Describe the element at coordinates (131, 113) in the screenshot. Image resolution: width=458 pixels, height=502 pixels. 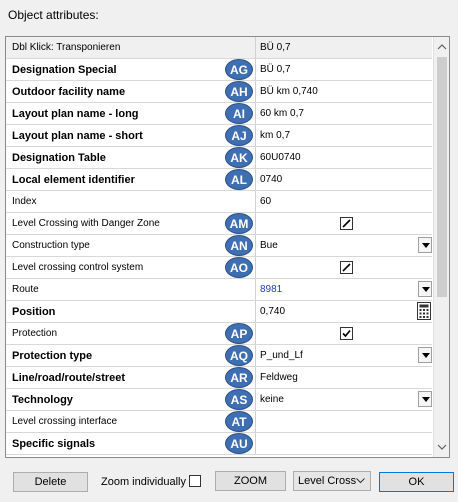
I see `attribute-label: Layout plan name - long` at that location.